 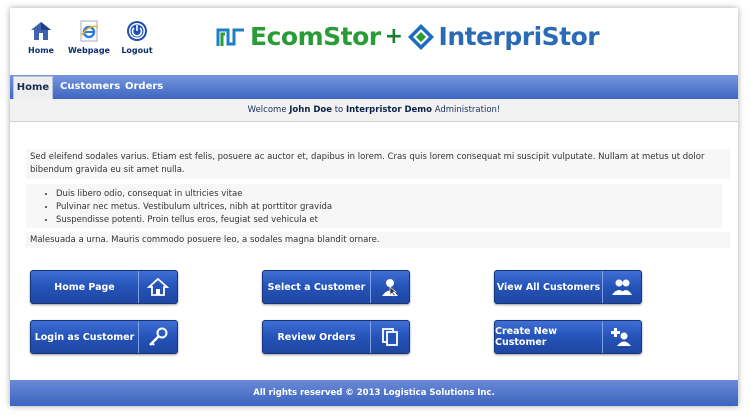 What do you see at coordinates (84, 287) in the screenshot?
I see `home-page-button-label: Home Page` at bounding box center [84, 287].